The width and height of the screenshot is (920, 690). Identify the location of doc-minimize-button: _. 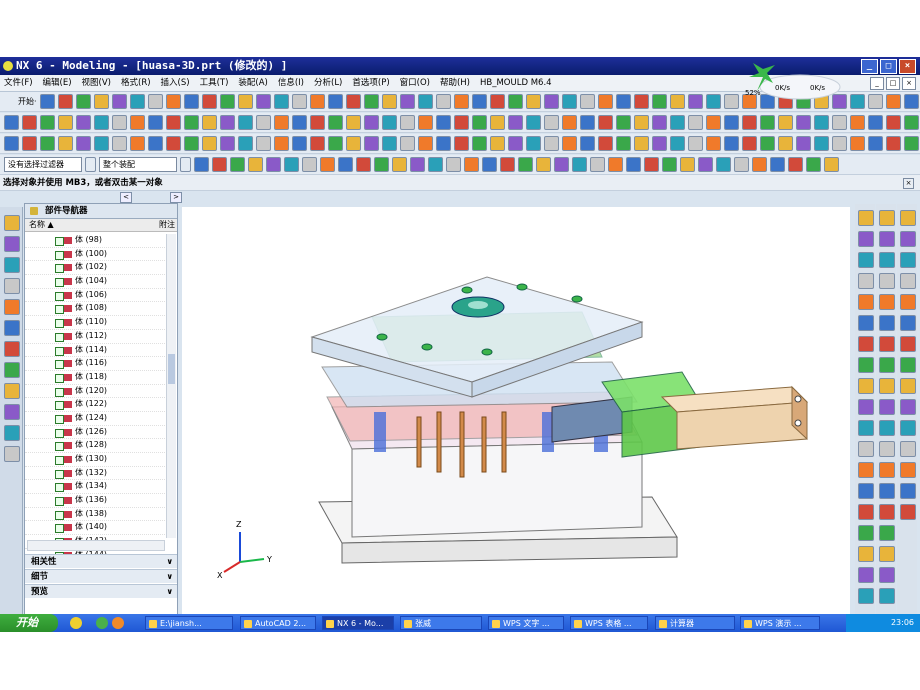
(877, 83).